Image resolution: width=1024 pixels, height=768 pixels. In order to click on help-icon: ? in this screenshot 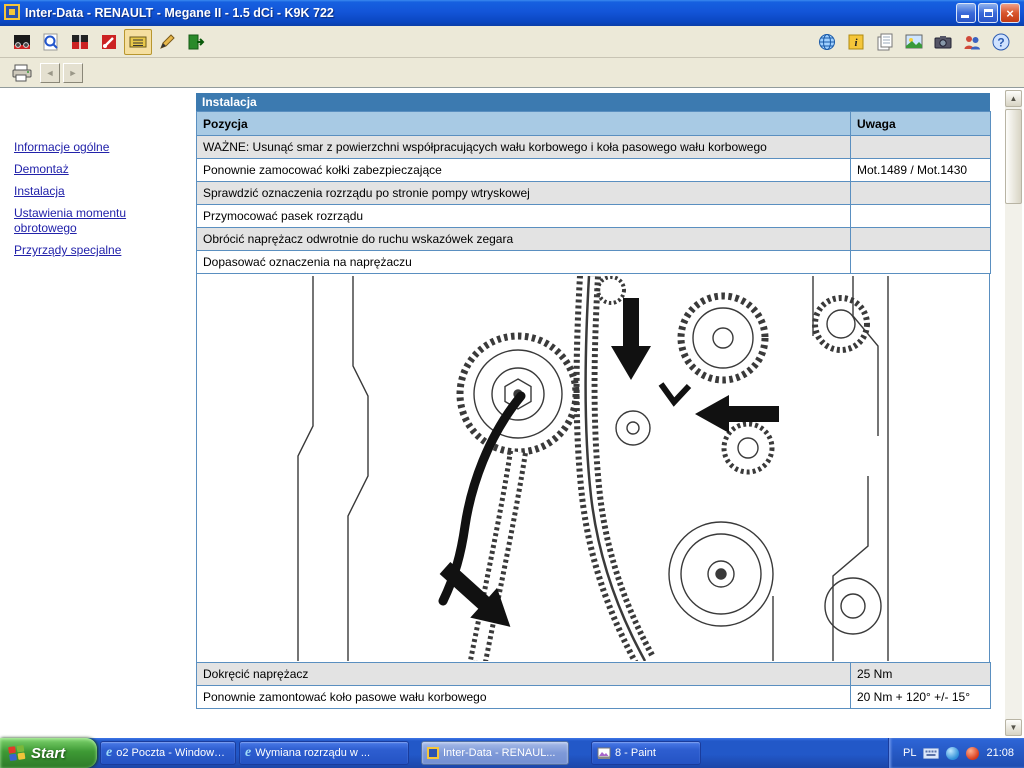, I will do `click(1001, 41)`.